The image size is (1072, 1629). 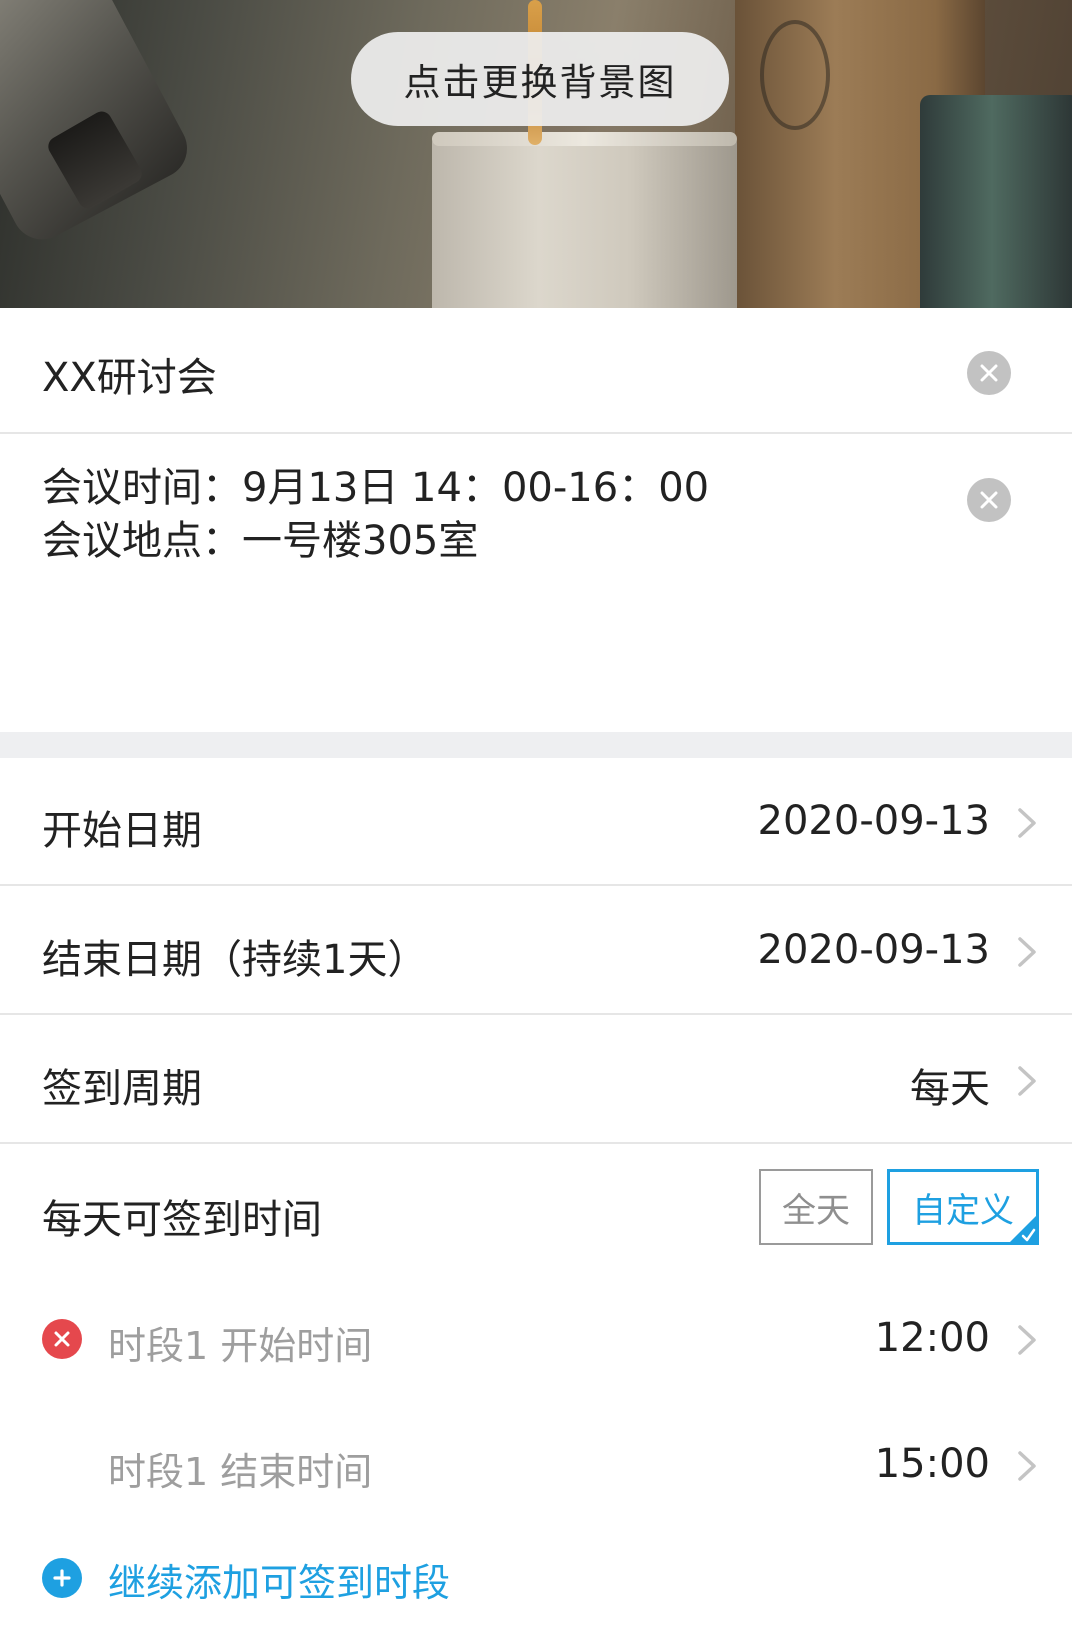 I want to click on plus-icon, so click(x=62, y=1578).